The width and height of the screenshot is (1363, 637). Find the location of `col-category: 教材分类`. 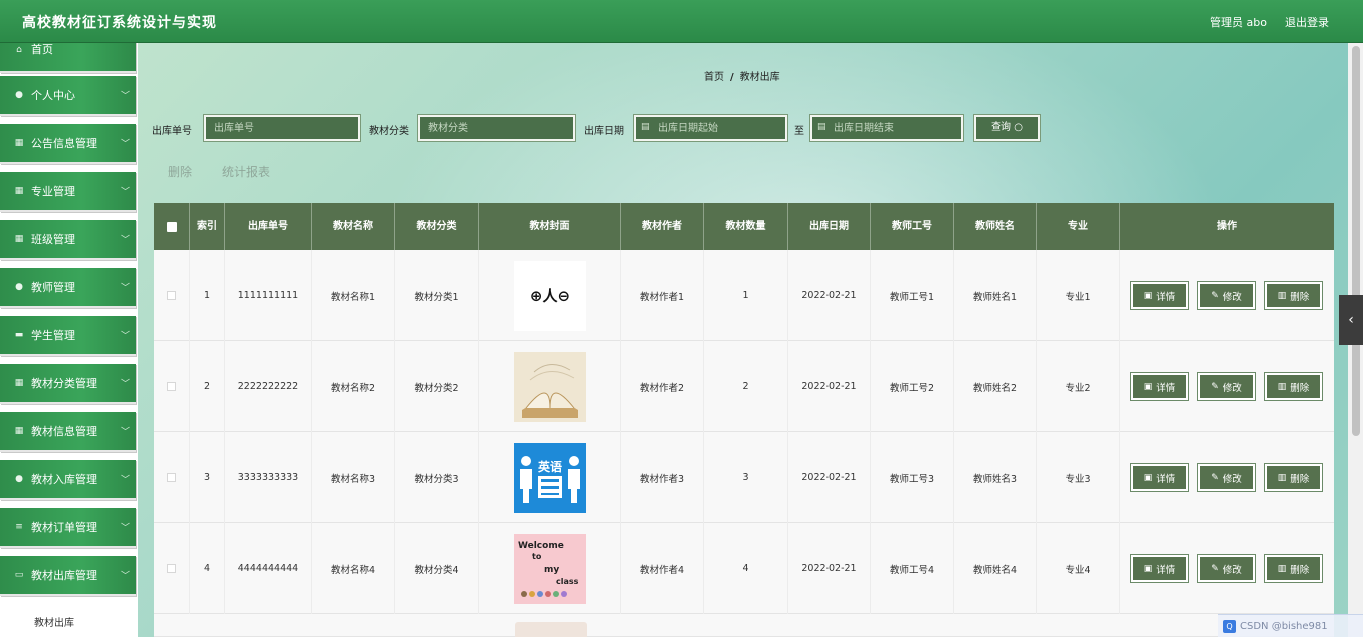

col-category: 教材分类 is located at coordinates (437, 226).